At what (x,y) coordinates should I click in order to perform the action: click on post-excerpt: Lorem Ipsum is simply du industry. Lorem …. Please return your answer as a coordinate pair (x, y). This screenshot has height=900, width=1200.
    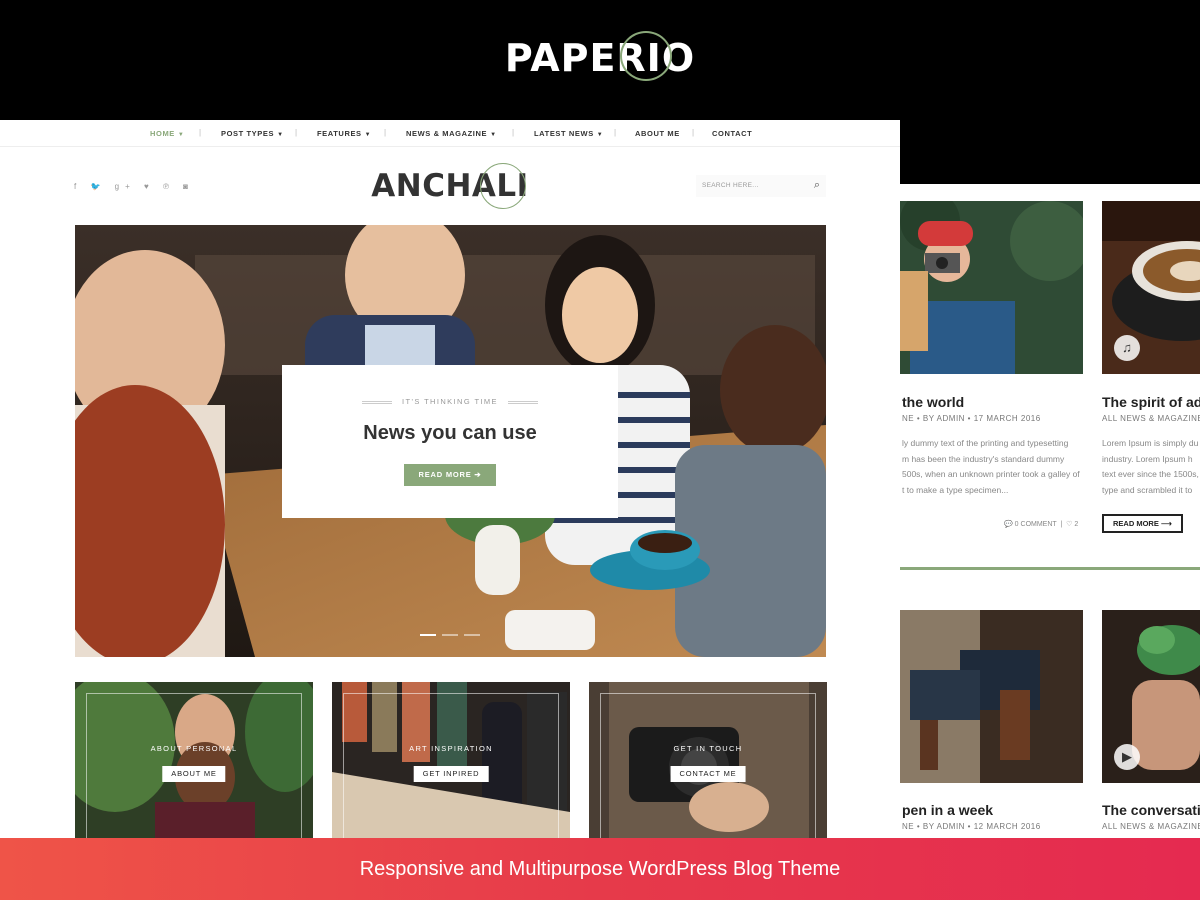
    Looking at the image, I should click on (1150, 466).